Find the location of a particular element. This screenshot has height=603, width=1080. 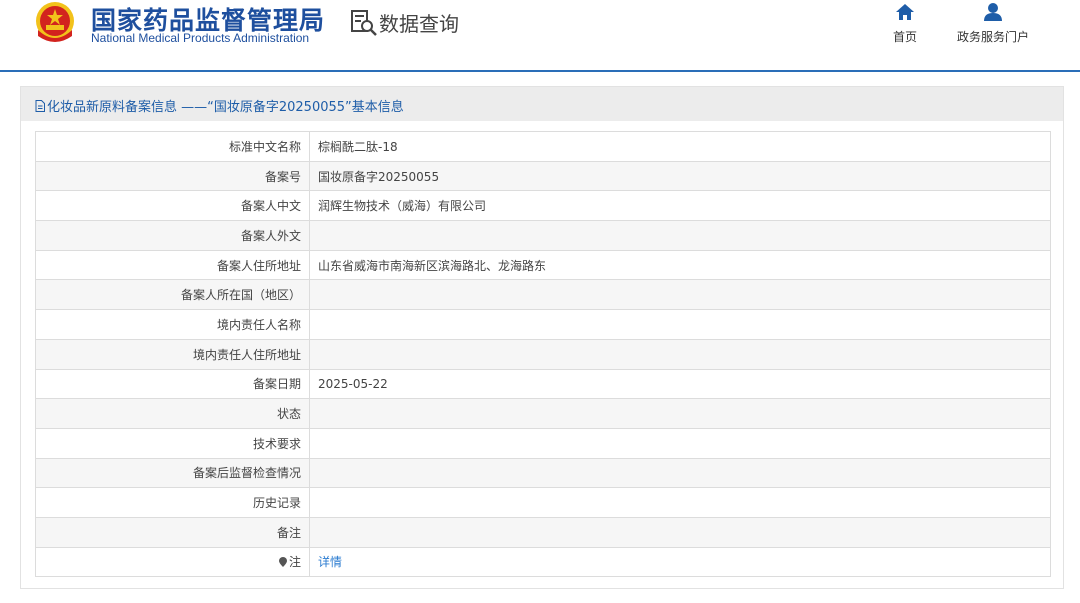

table-row: 备案后监督检查情况 is located at coordinates (543, 473).